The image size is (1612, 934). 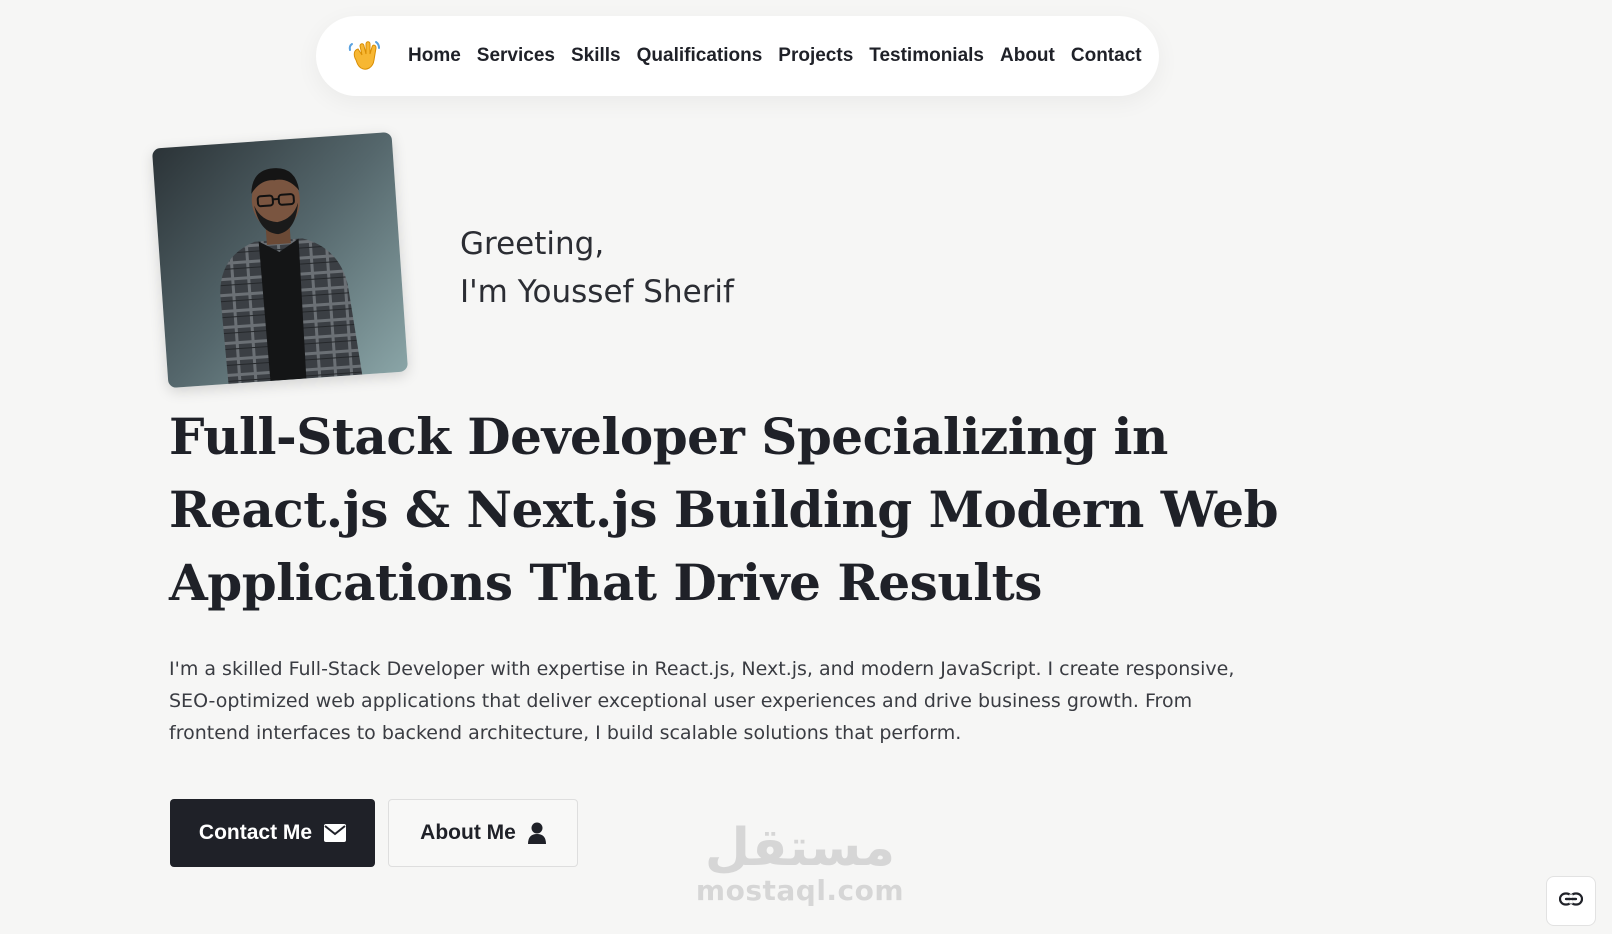 What do you see at coordinates (364, 56) in the screenshot?
I see `waving-hand-icon` at bounding box center [364, 56].